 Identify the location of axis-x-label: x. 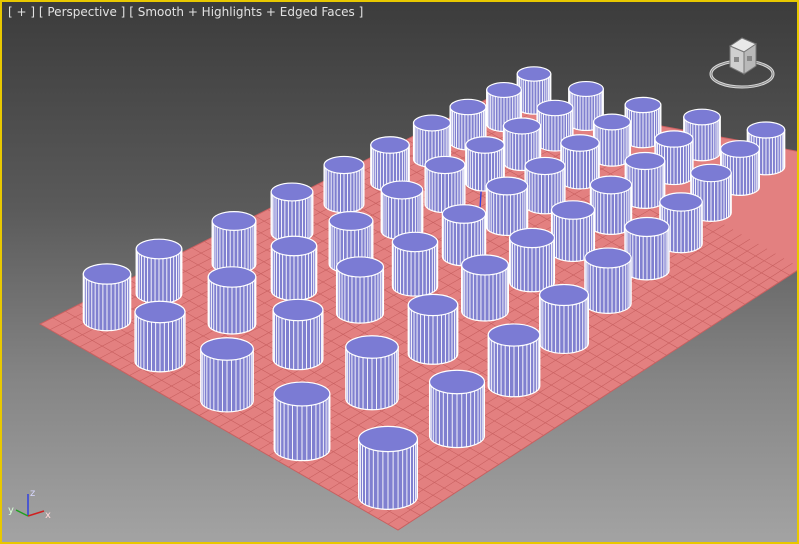
(48, 515).